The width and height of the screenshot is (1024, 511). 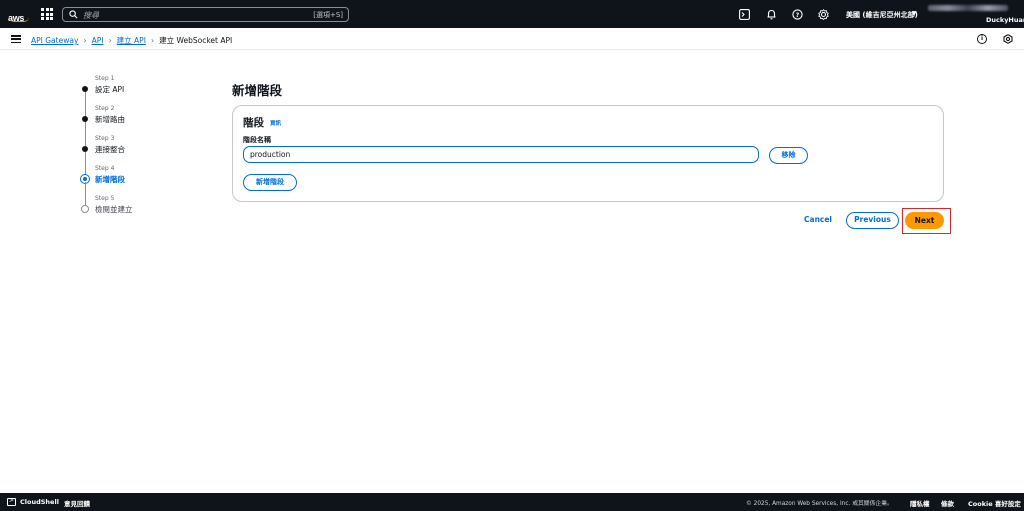 What do you see at coordinates (968, 8) in the screenshot?
I see `account-id-redacted` at bounding box center [968, 8].